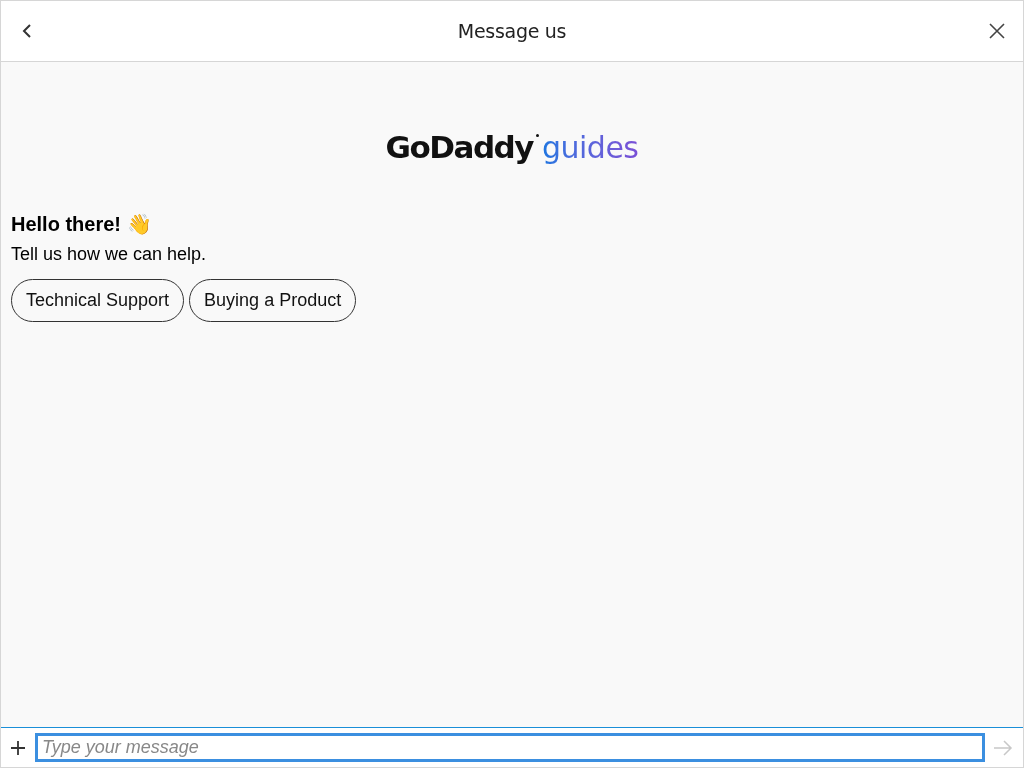 The image size is (1024, 768). Describe the element at coordinates (98, 300) in the screenshot. I see `quick-reply-button: Technical Support` at that location.